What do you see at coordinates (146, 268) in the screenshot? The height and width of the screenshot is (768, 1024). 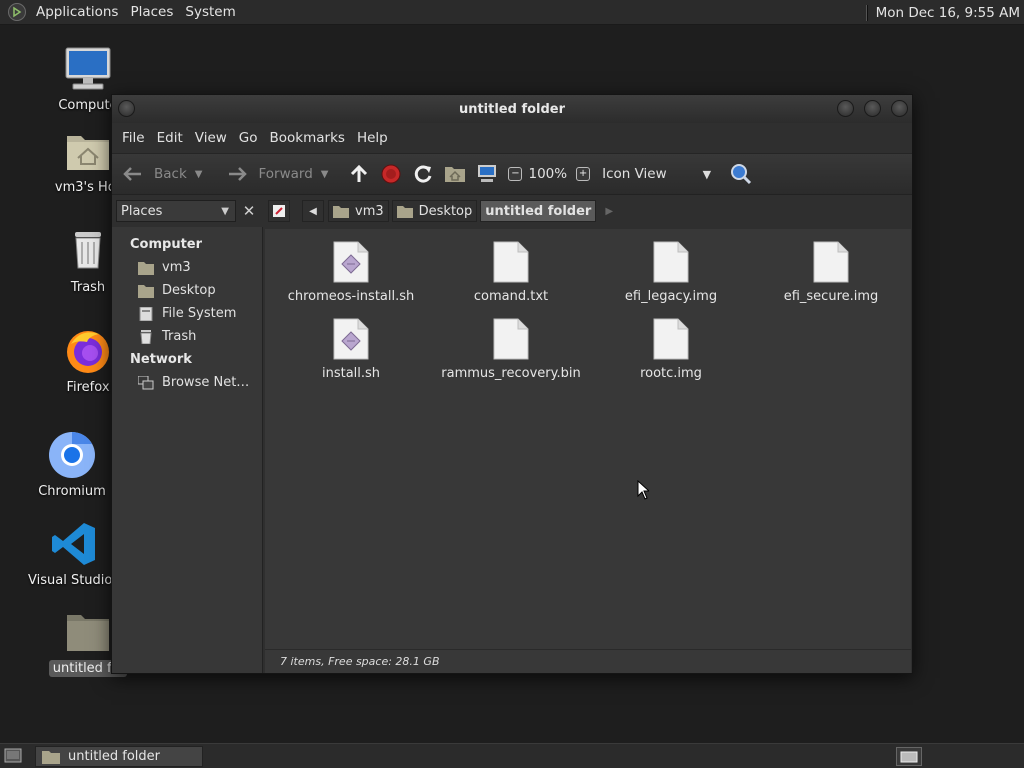 I see `home-icon` at bounding box center [146, 268].